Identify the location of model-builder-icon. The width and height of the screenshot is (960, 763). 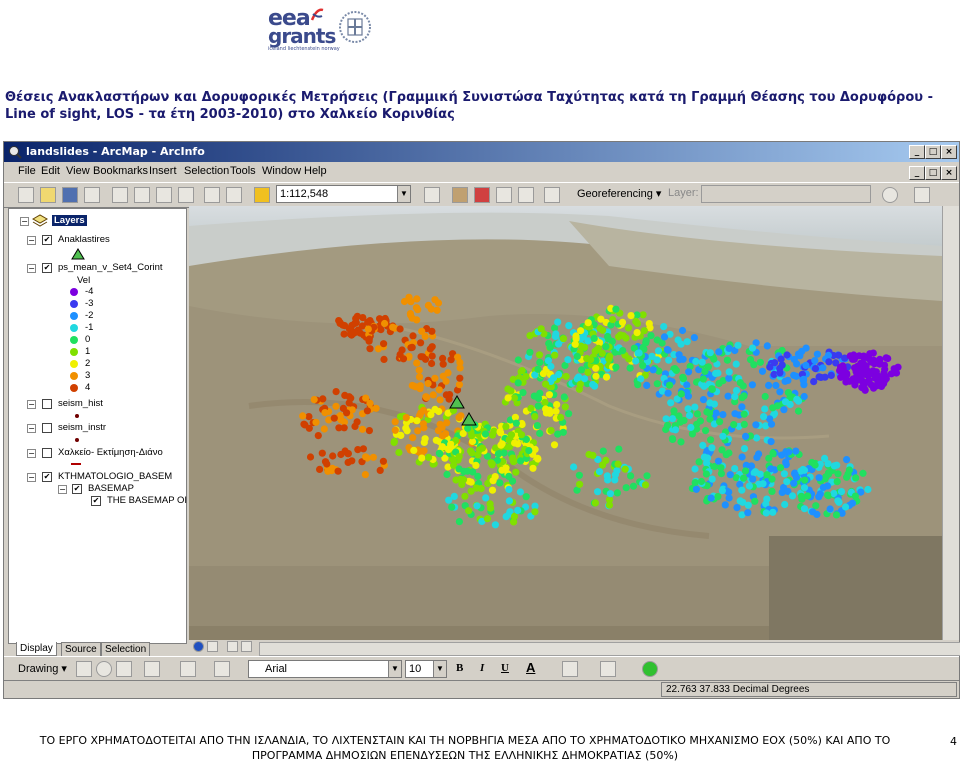
(526, 195).